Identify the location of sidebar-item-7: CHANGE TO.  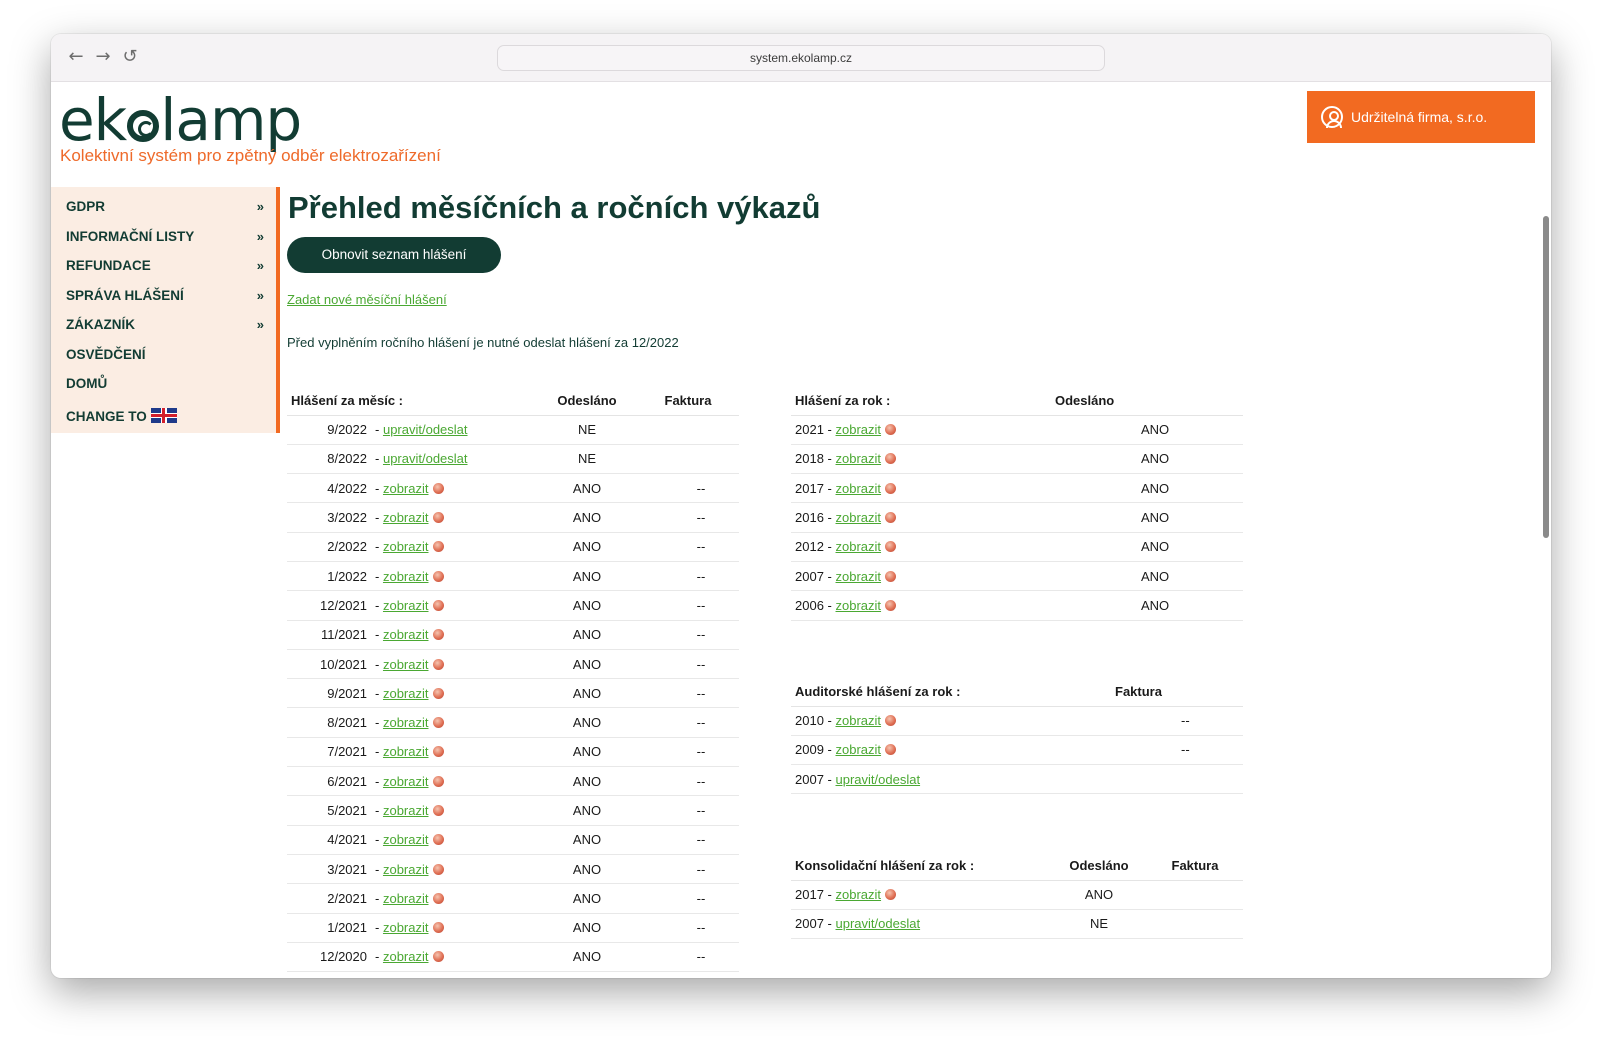
(163, 417).